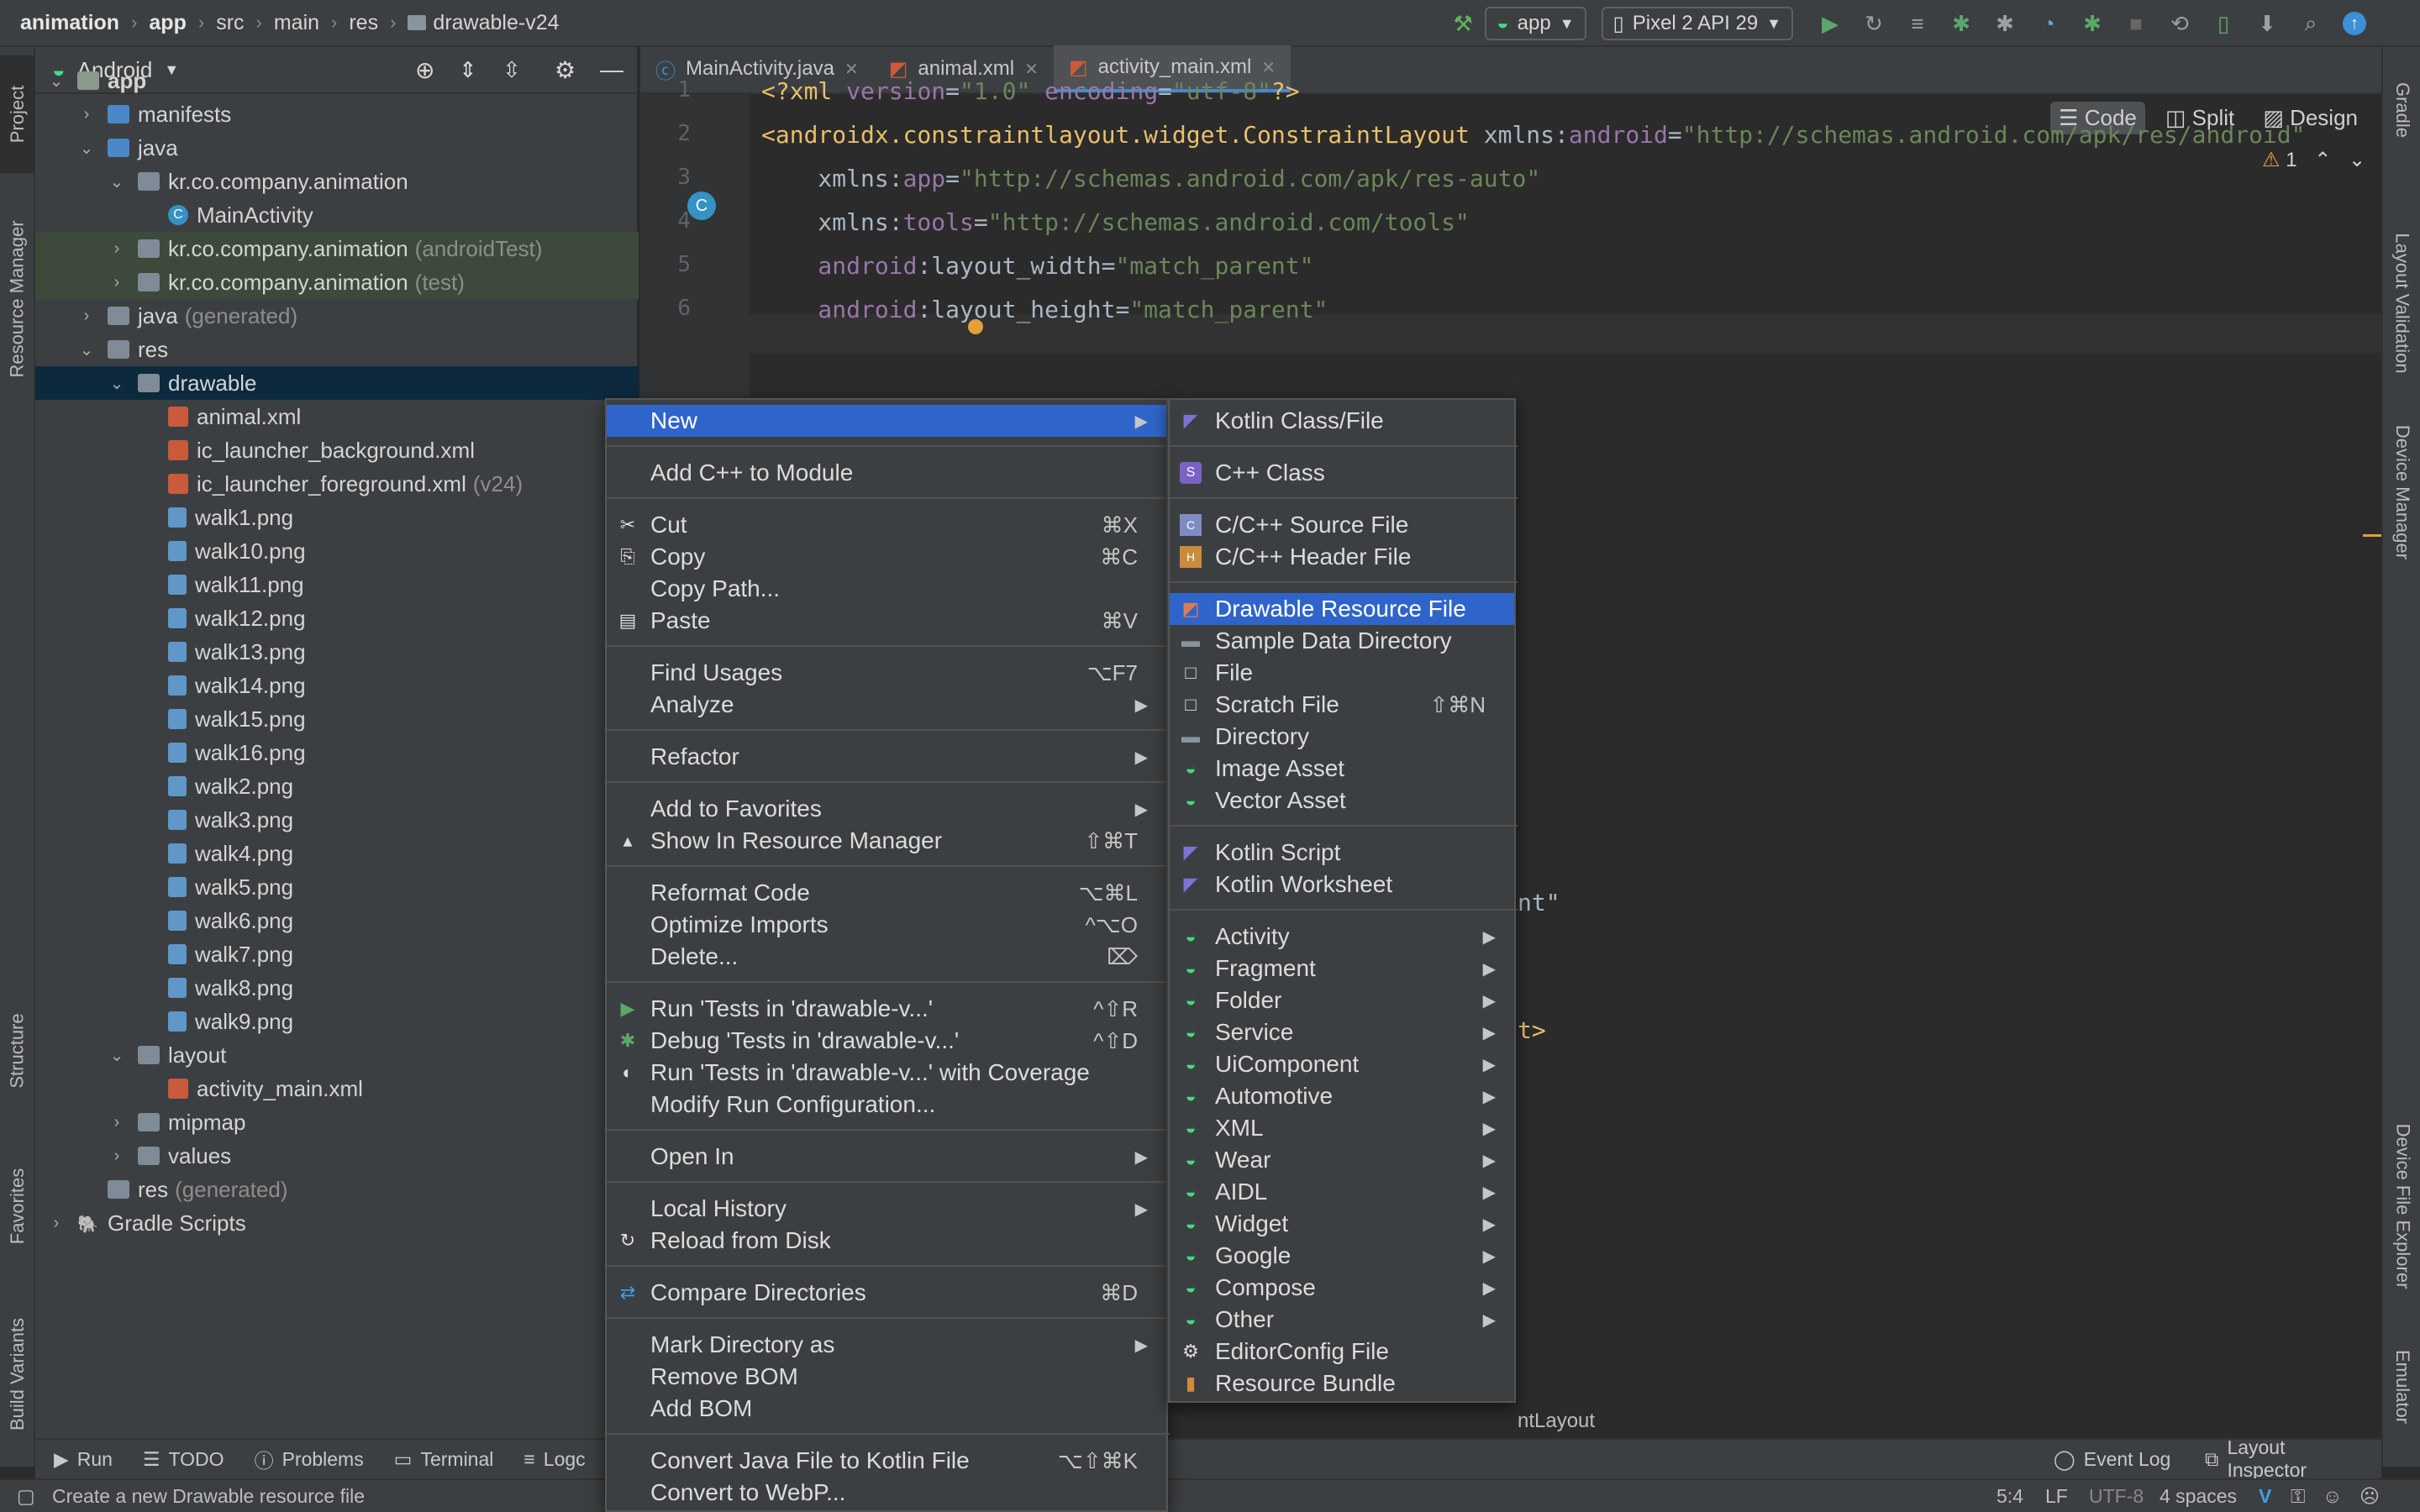 This screenshot has height=1512, width=2420. Describe the element at coordinates (337, 786) in the screenshot. I see `tree-node: walk2.png` at that location.